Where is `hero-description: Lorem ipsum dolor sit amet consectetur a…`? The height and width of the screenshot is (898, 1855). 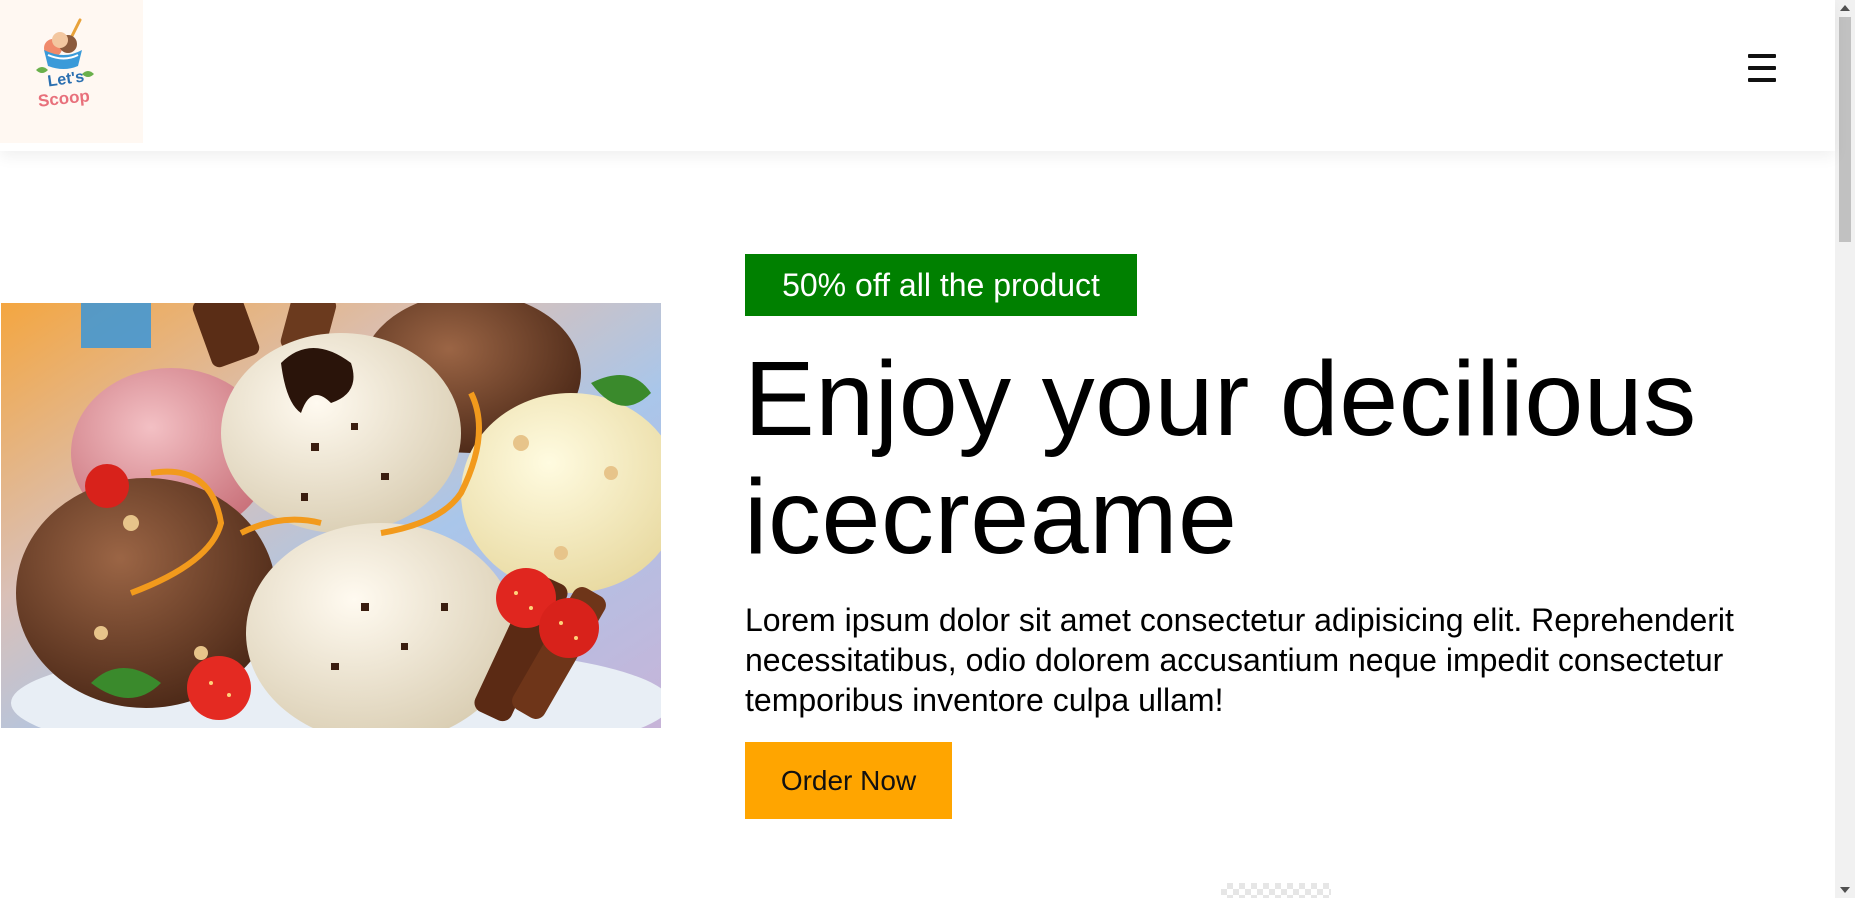 hero-description: Lorem ipsum dolor sit amet consectetur a… is located at coordinates (1239, 660).